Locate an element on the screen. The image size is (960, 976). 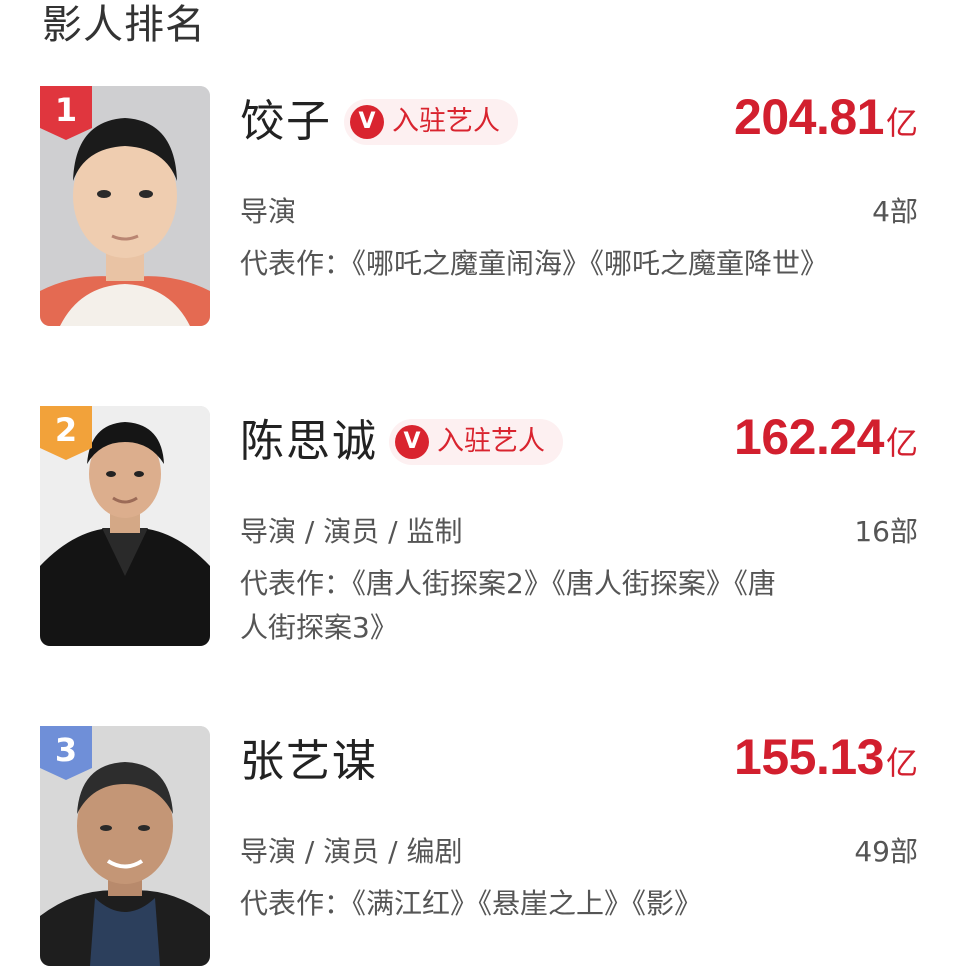
box-office: 204.81 亿 is located at coordinates (826, 117).